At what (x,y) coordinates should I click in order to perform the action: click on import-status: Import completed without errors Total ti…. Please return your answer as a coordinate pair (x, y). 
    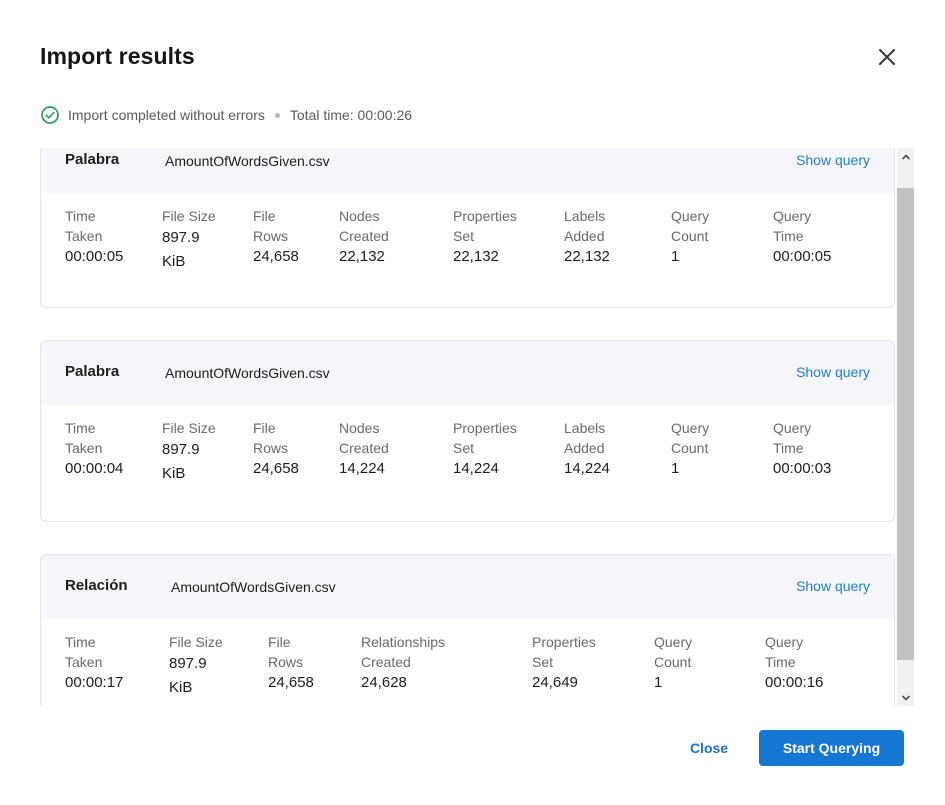
    Looking at the image, I should click on (226, 115).